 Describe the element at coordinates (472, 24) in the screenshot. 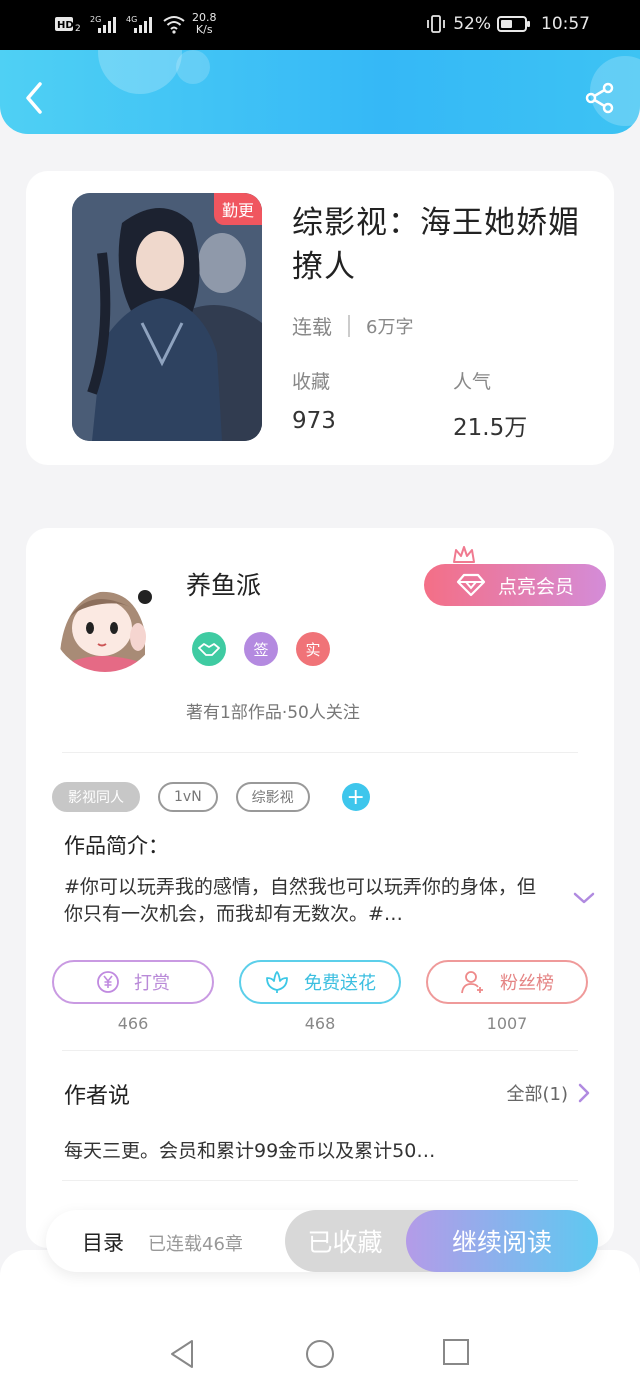

I see `battery-percent: 52%` at that location.